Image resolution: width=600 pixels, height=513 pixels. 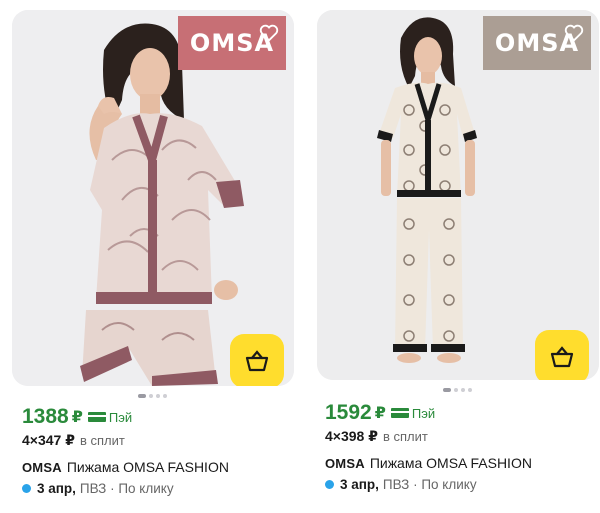 I want to click on price-value: 1388, so click(x=45, y=416).